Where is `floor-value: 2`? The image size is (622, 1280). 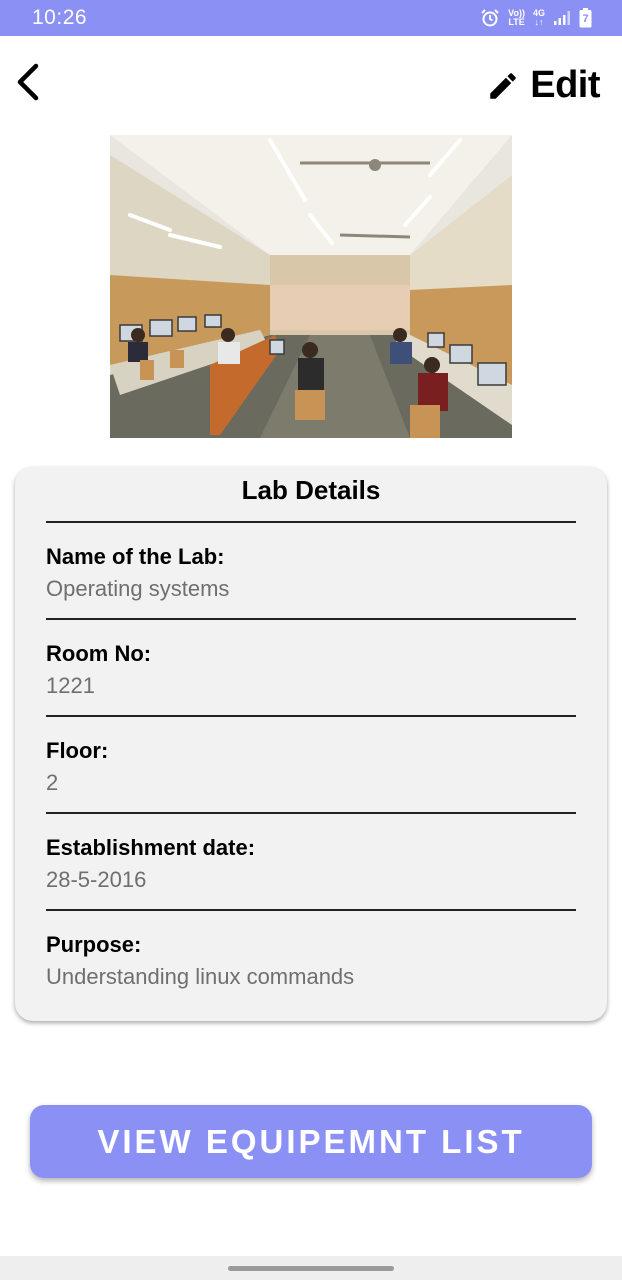 floor-value: 2 is located at coordinates (52, 782).